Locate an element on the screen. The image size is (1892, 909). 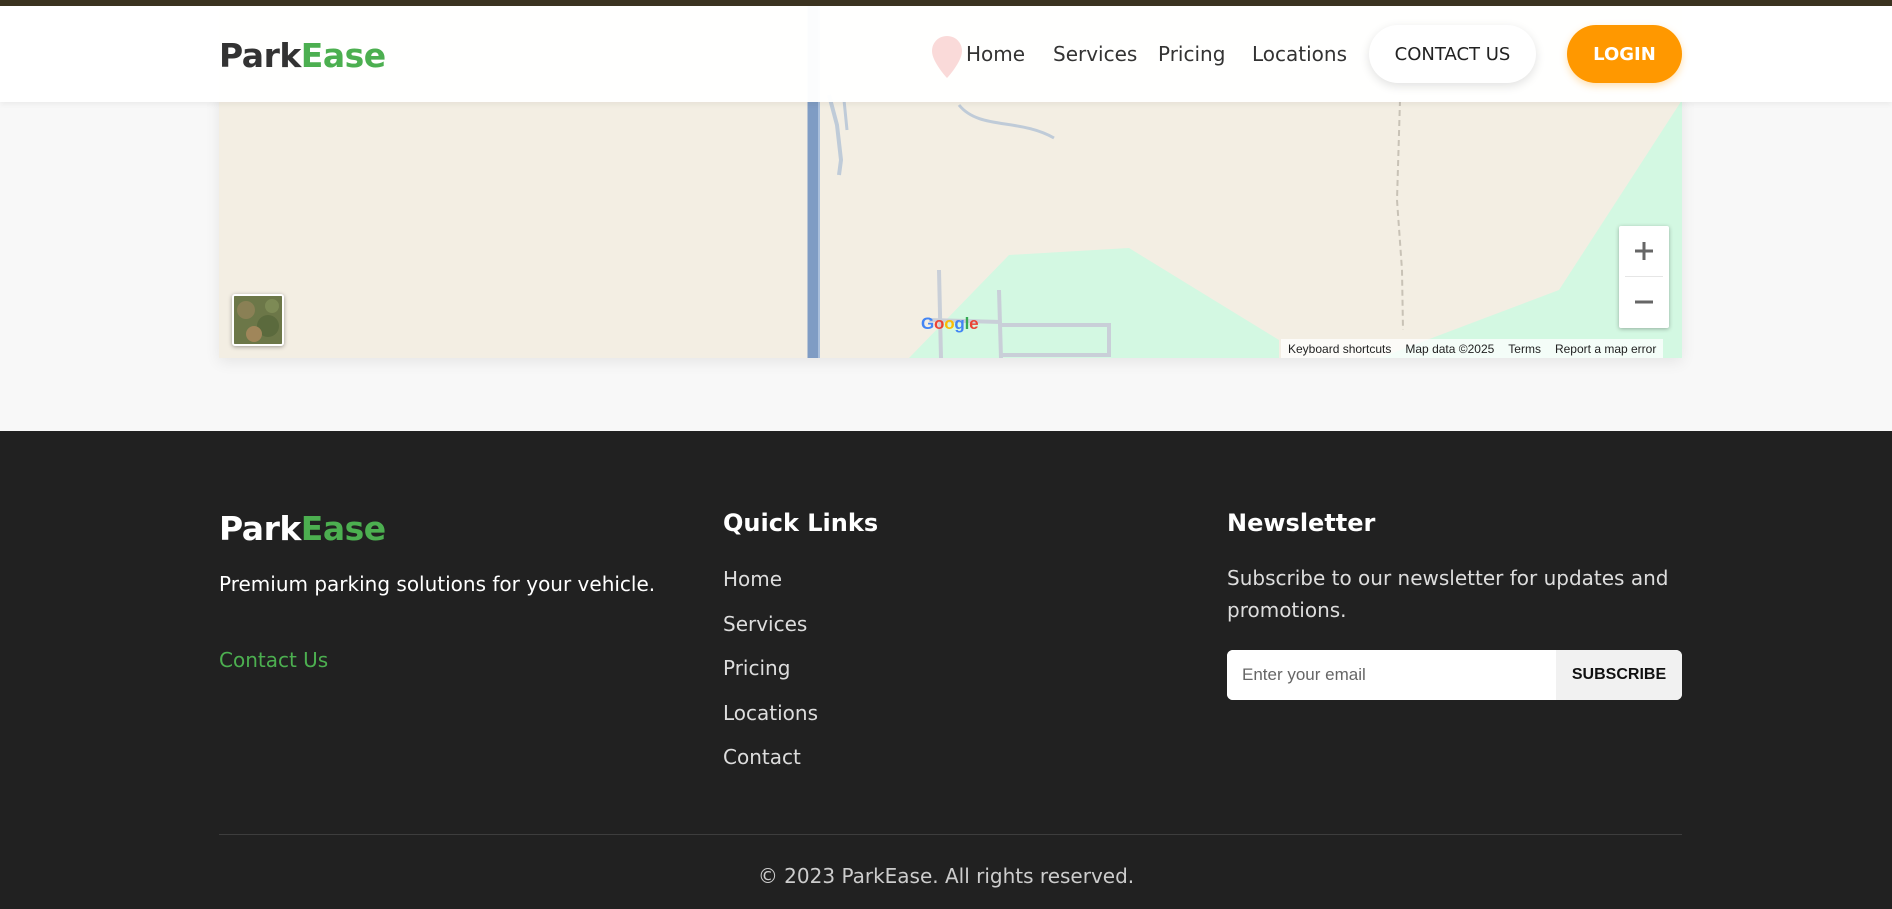
logo-part-park: Park is located at coordinates (260, 55).